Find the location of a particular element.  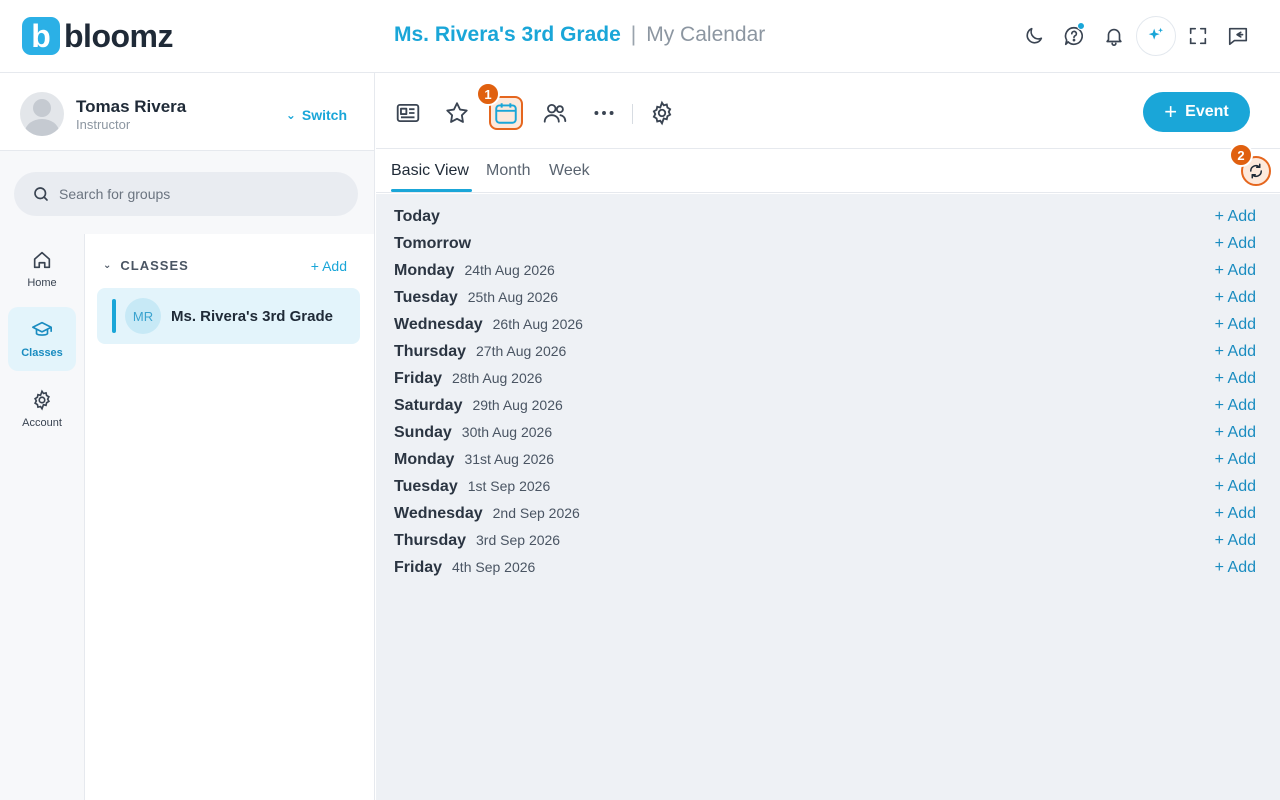

calendar-day-row: Thursday 3rd Sep 2026 + Add is located at coordinates (825, 545).